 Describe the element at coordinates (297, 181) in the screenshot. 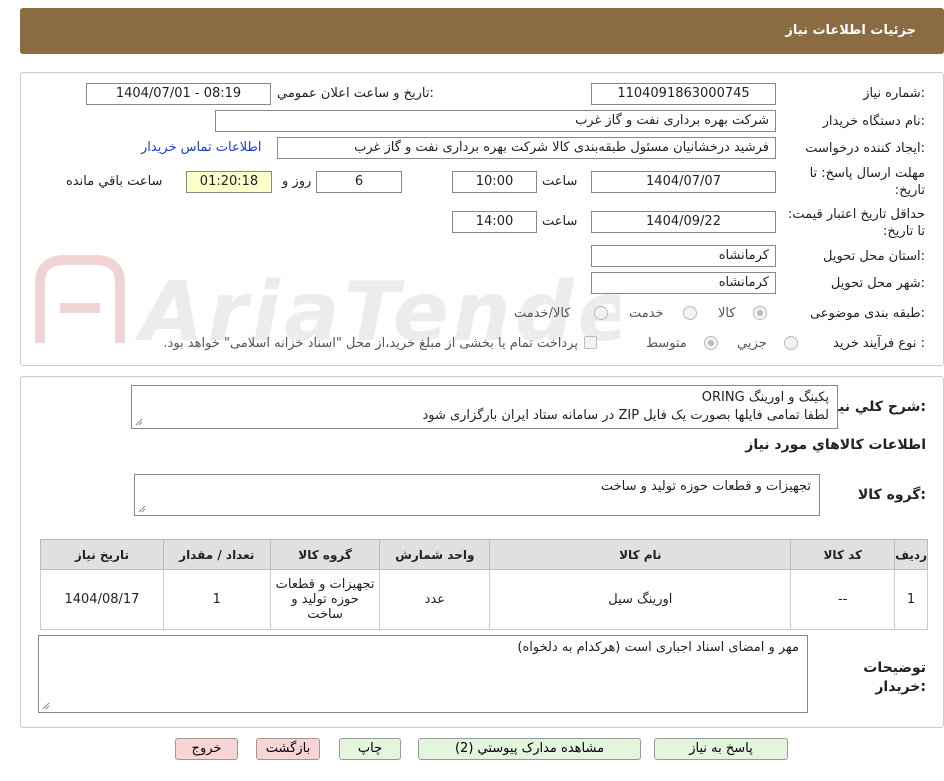

I see `day-and-label: روز و` at that location.